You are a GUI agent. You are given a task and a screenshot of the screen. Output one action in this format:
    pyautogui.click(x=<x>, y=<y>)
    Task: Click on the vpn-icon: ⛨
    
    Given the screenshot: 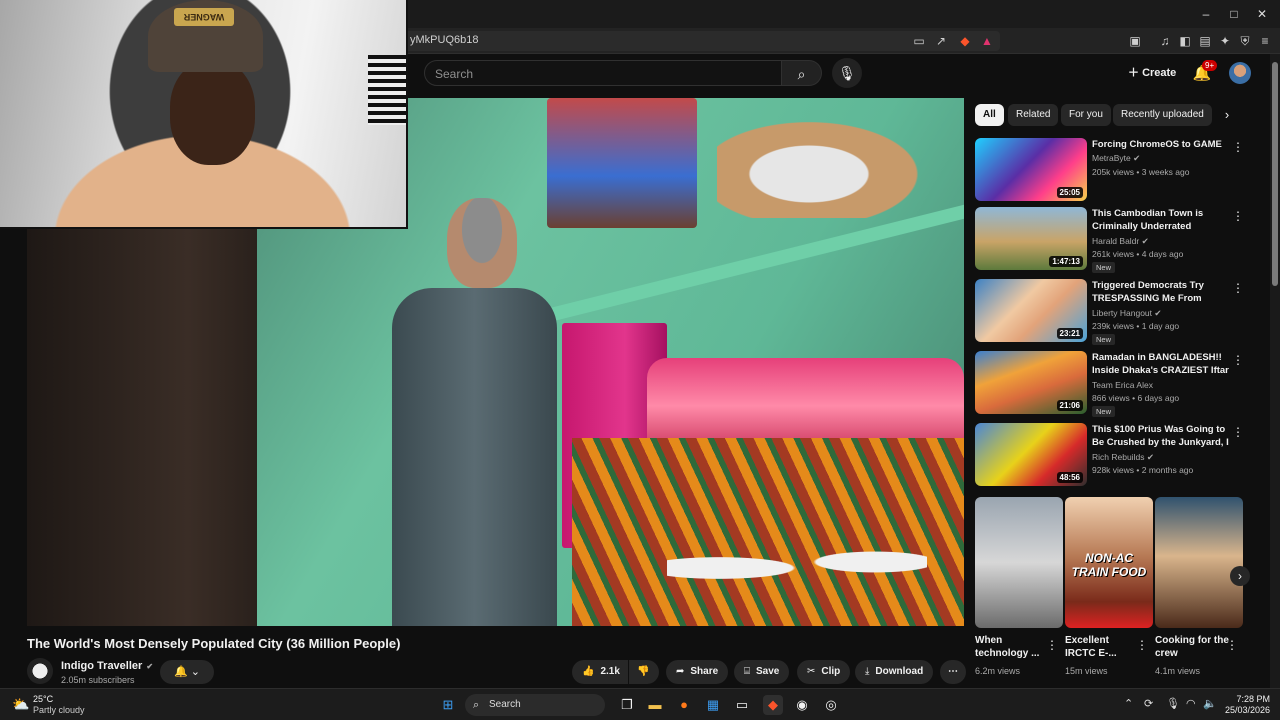 What is the action you would take?
    pyautogui.click(x=1245, y=41)
    